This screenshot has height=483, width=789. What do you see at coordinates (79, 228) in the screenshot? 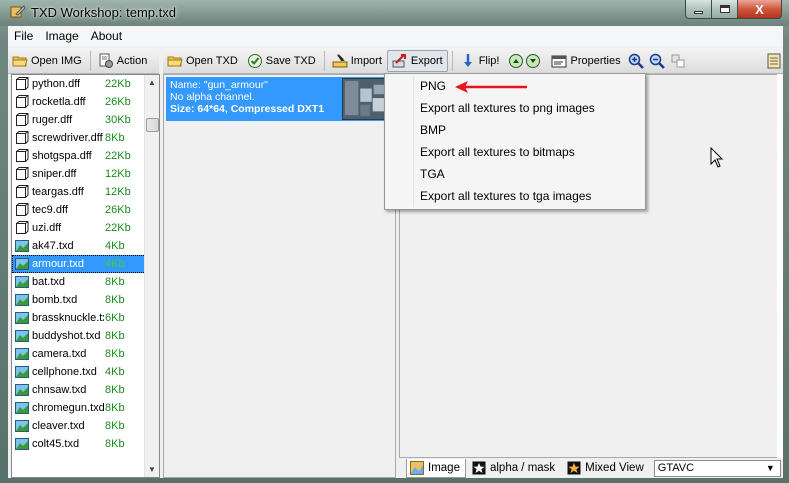
I see `file-list-item: uzi.dff 22Kb` at bounding box center [79, 228].